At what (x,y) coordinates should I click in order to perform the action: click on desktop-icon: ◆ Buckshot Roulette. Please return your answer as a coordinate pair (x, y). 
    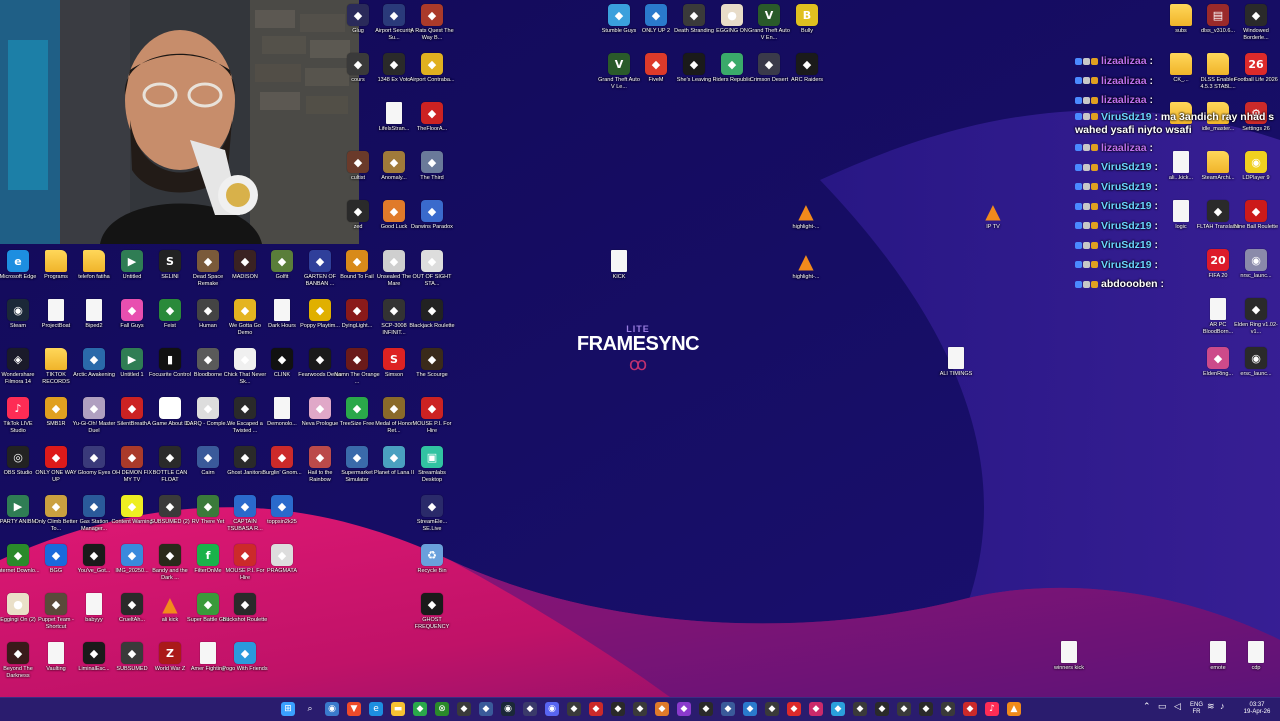
    Looking at the image, I should click on (245, 608).